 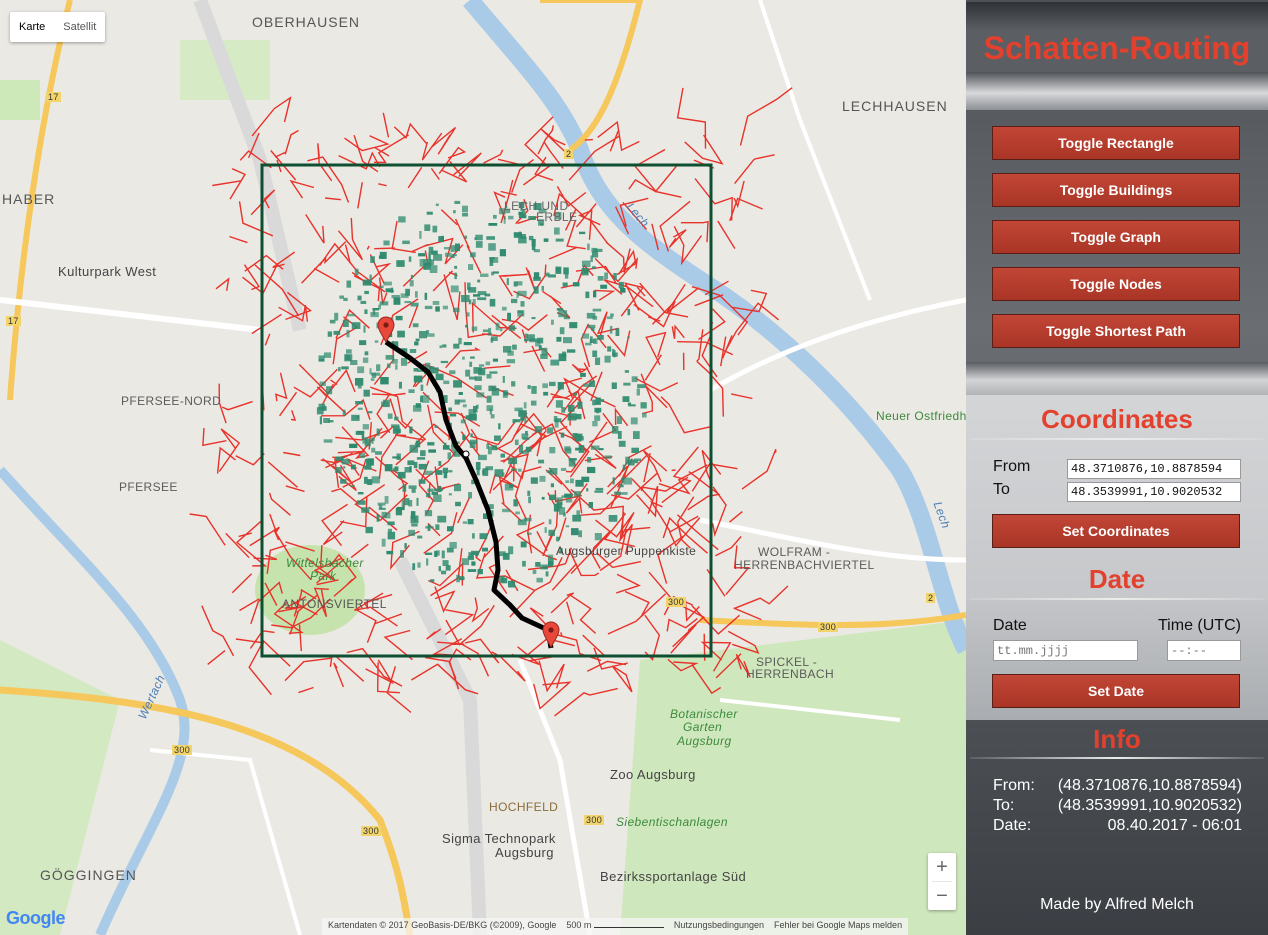 What do you see at coordinates (20, 100) in the screenshot?
I see `park-area` at bounding box center [20, 100].